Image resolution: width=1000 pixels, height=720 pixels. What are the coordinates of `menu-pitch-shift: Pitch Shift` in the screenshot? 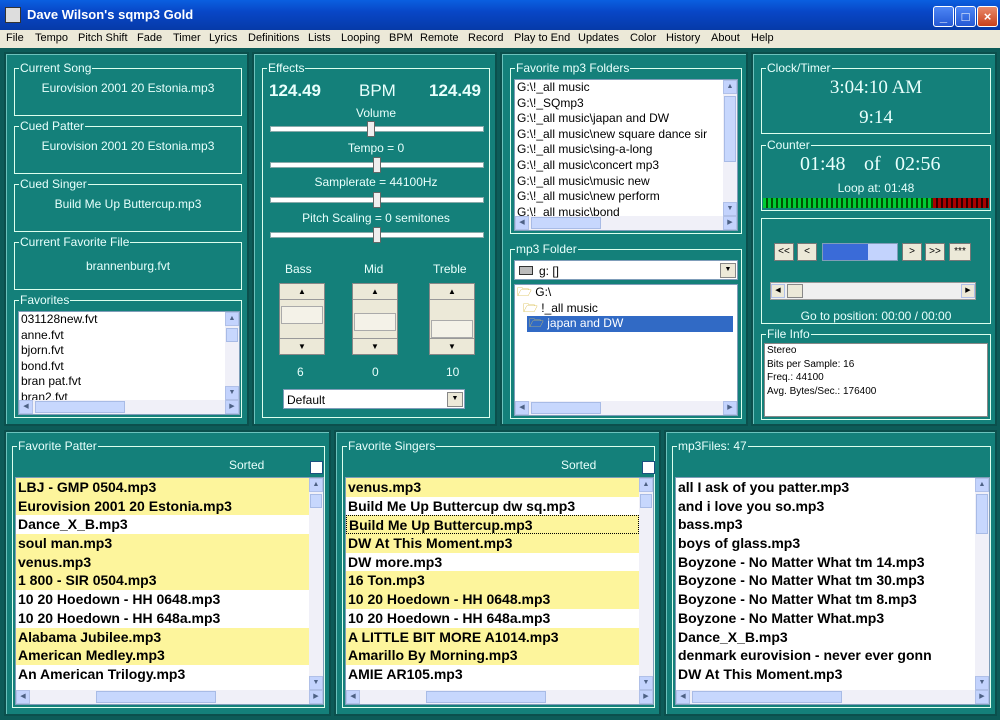 It's located at (103, 38).